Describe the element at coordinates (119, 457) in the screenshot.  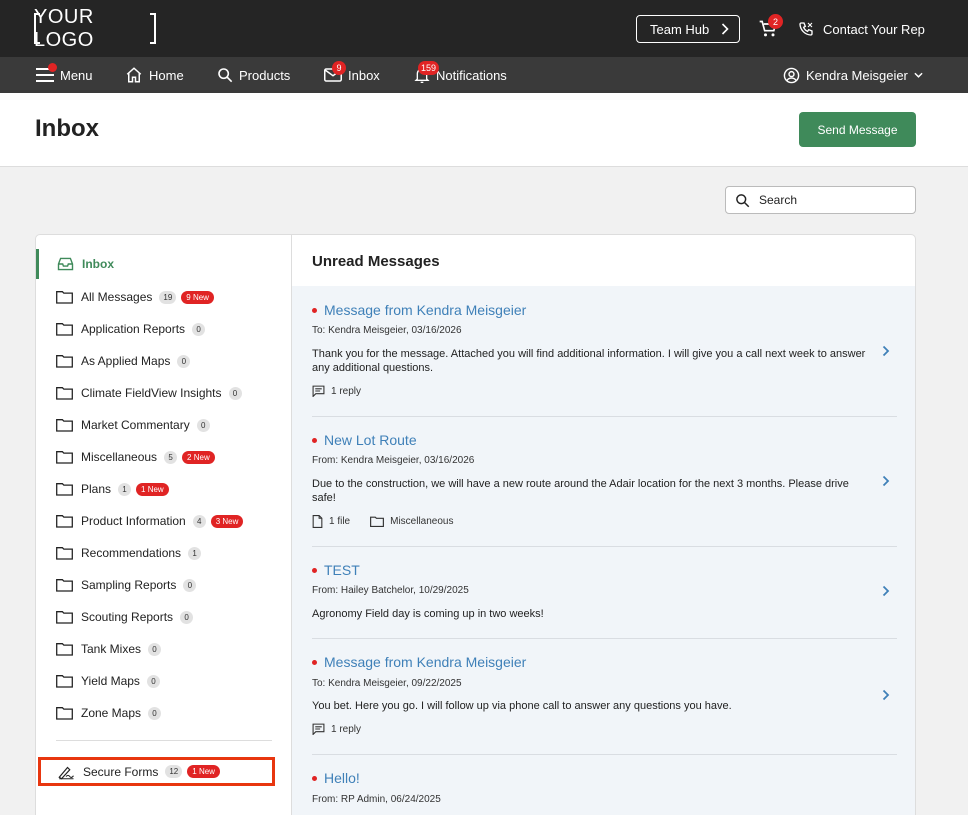
I see `folder-label: Miscellaneous` at that location.